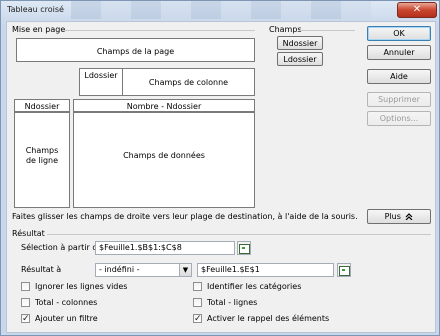 The height and width of the screenshot is (336, 440). What do you see at coordinates (254, 286) in the screenshot?
I see `identify-categories-label: Identifier les catégories` at bounding box center [254, 286].